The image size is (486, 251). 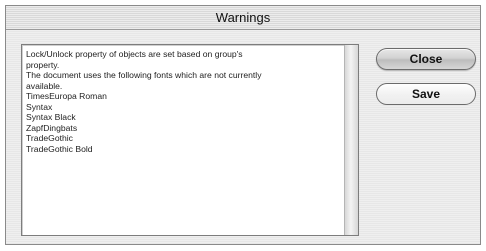 I want to click on title-bar: Warnings, so click(x=243, y=18).